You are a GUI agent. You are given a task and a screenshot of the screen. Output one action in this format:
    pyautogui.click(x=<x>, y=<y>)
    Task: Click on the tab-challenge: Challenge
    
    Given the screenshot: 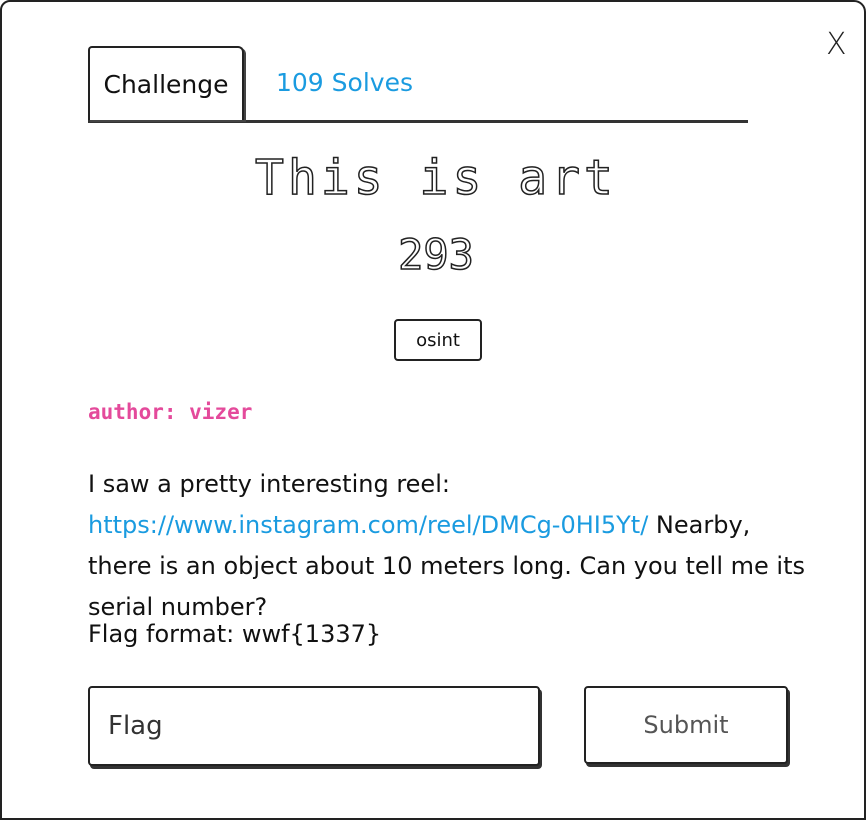 What is the action you would take?
    pyautogui.click(x=166, y=83)
    